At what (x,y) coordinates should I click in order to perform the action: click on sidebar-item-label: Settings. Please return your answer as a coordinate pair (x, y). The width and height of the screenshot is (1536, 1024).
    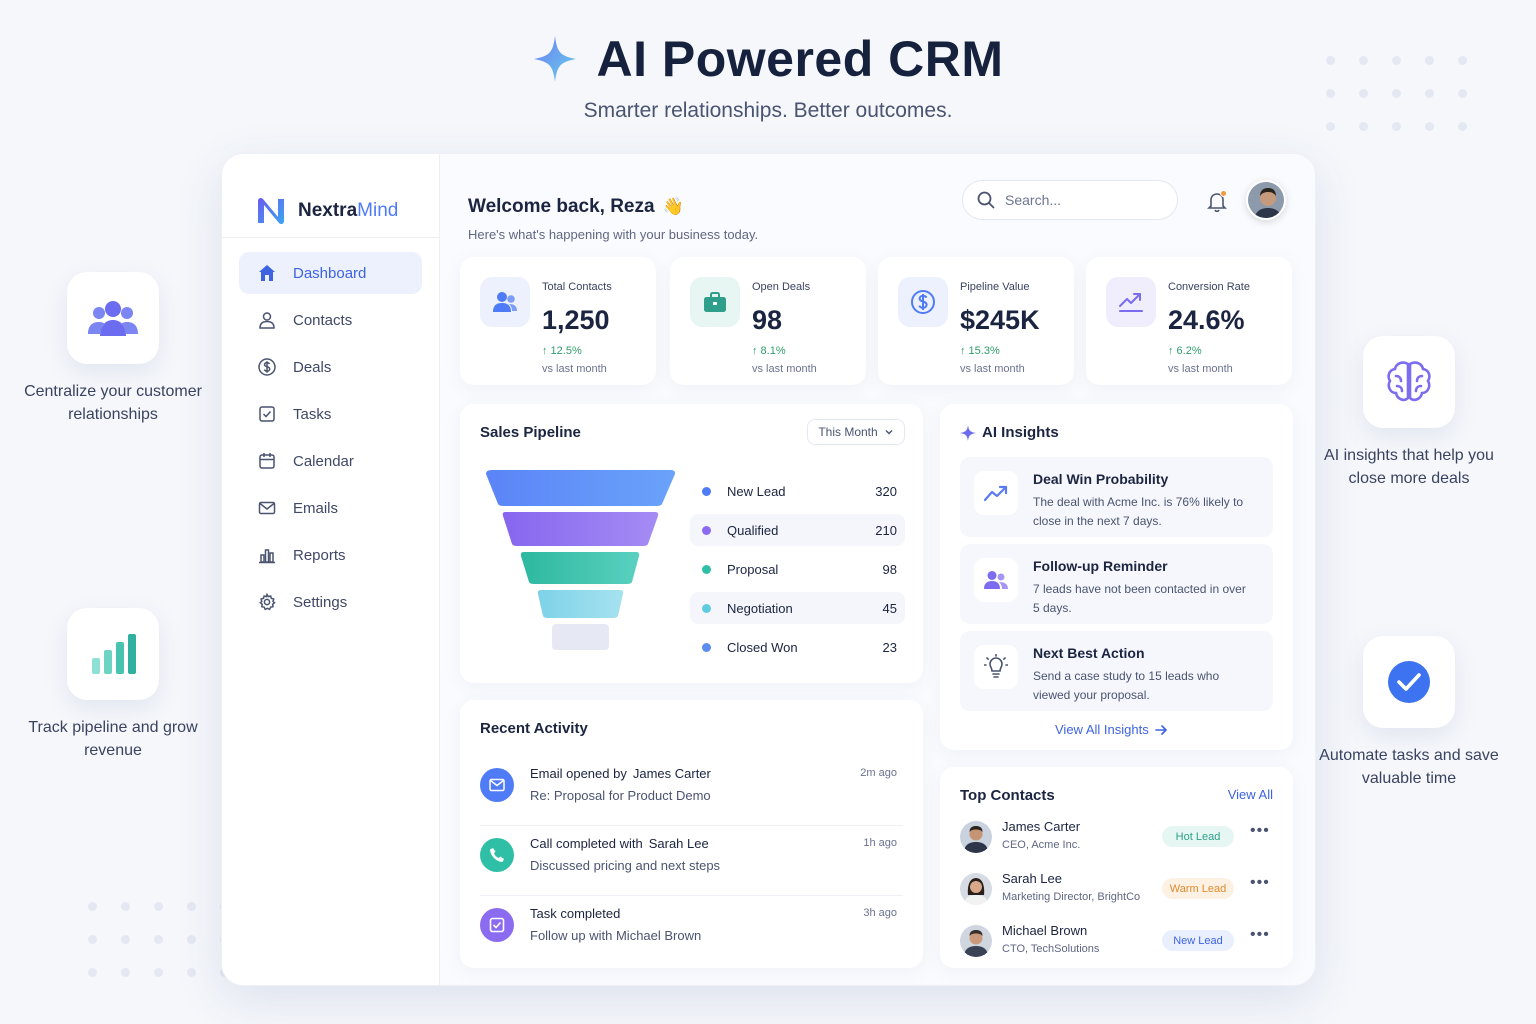
    Looking at the image, I should click on (320, 602).